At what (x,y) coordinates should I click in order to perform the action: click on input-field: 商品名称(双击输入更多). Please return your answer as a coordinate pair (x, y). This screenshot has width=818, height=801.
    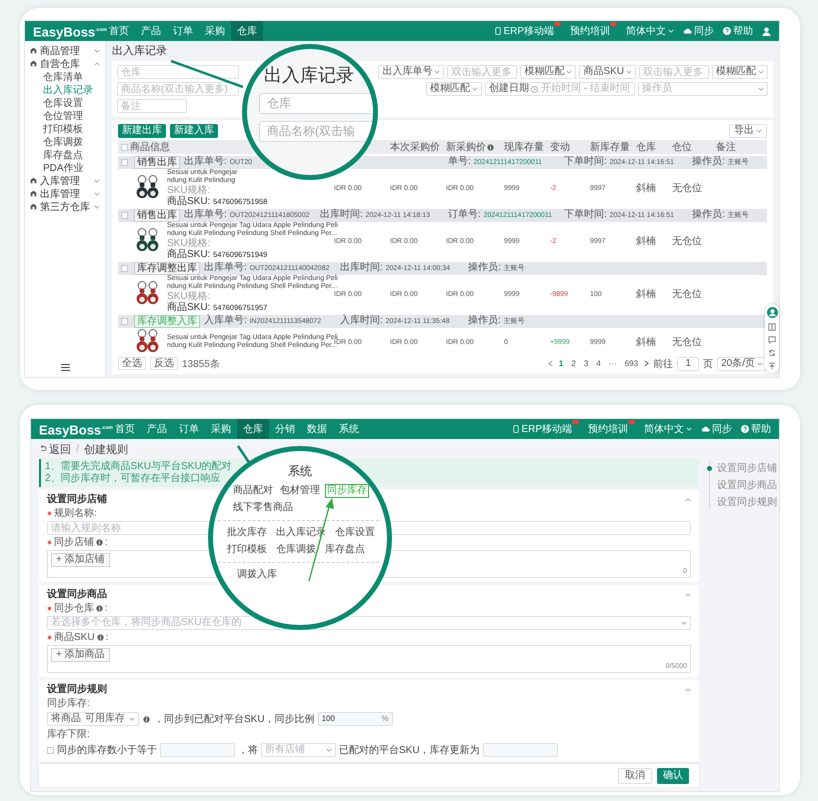
    Looking at the image, I should click on (178, 89).